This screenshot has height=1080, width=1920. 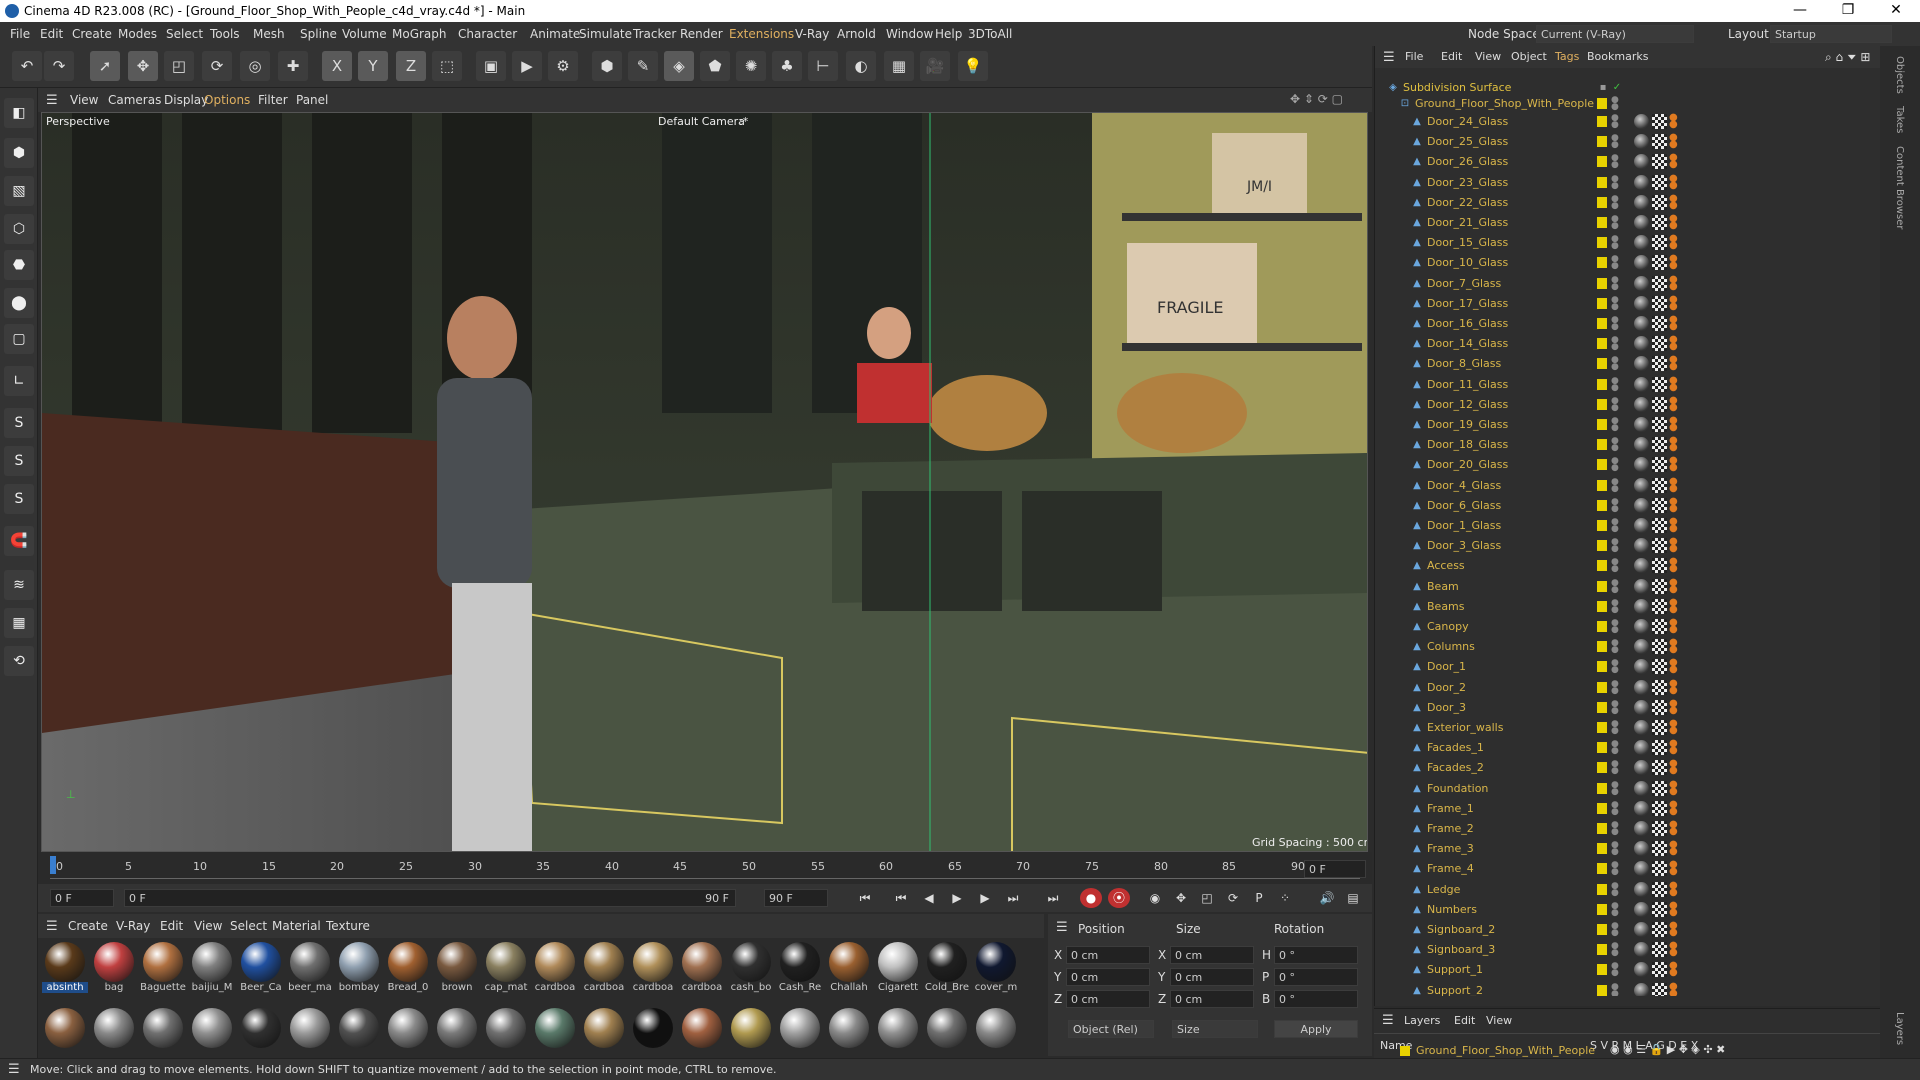 I want to click on object-row: ▲ Support_1 ● ● ● ●, so click(x=1628, y=970).